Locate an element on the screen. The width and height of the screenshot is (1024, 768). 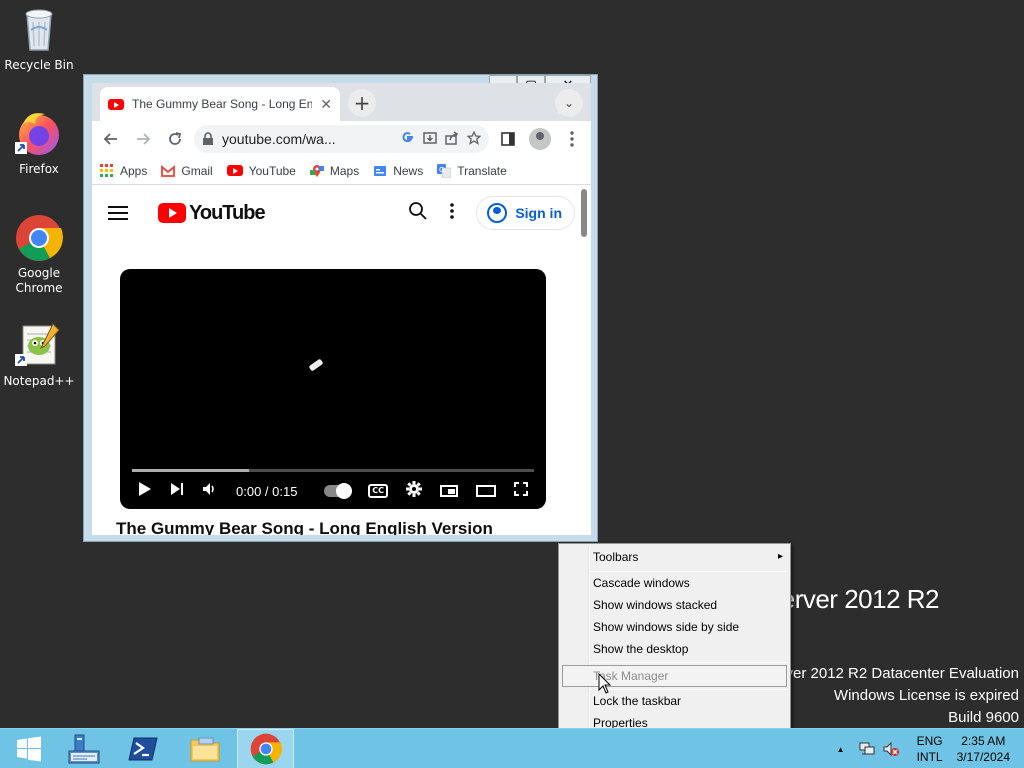
menu-item-task-manager: Task Manager is located at coordinates (688, 676).